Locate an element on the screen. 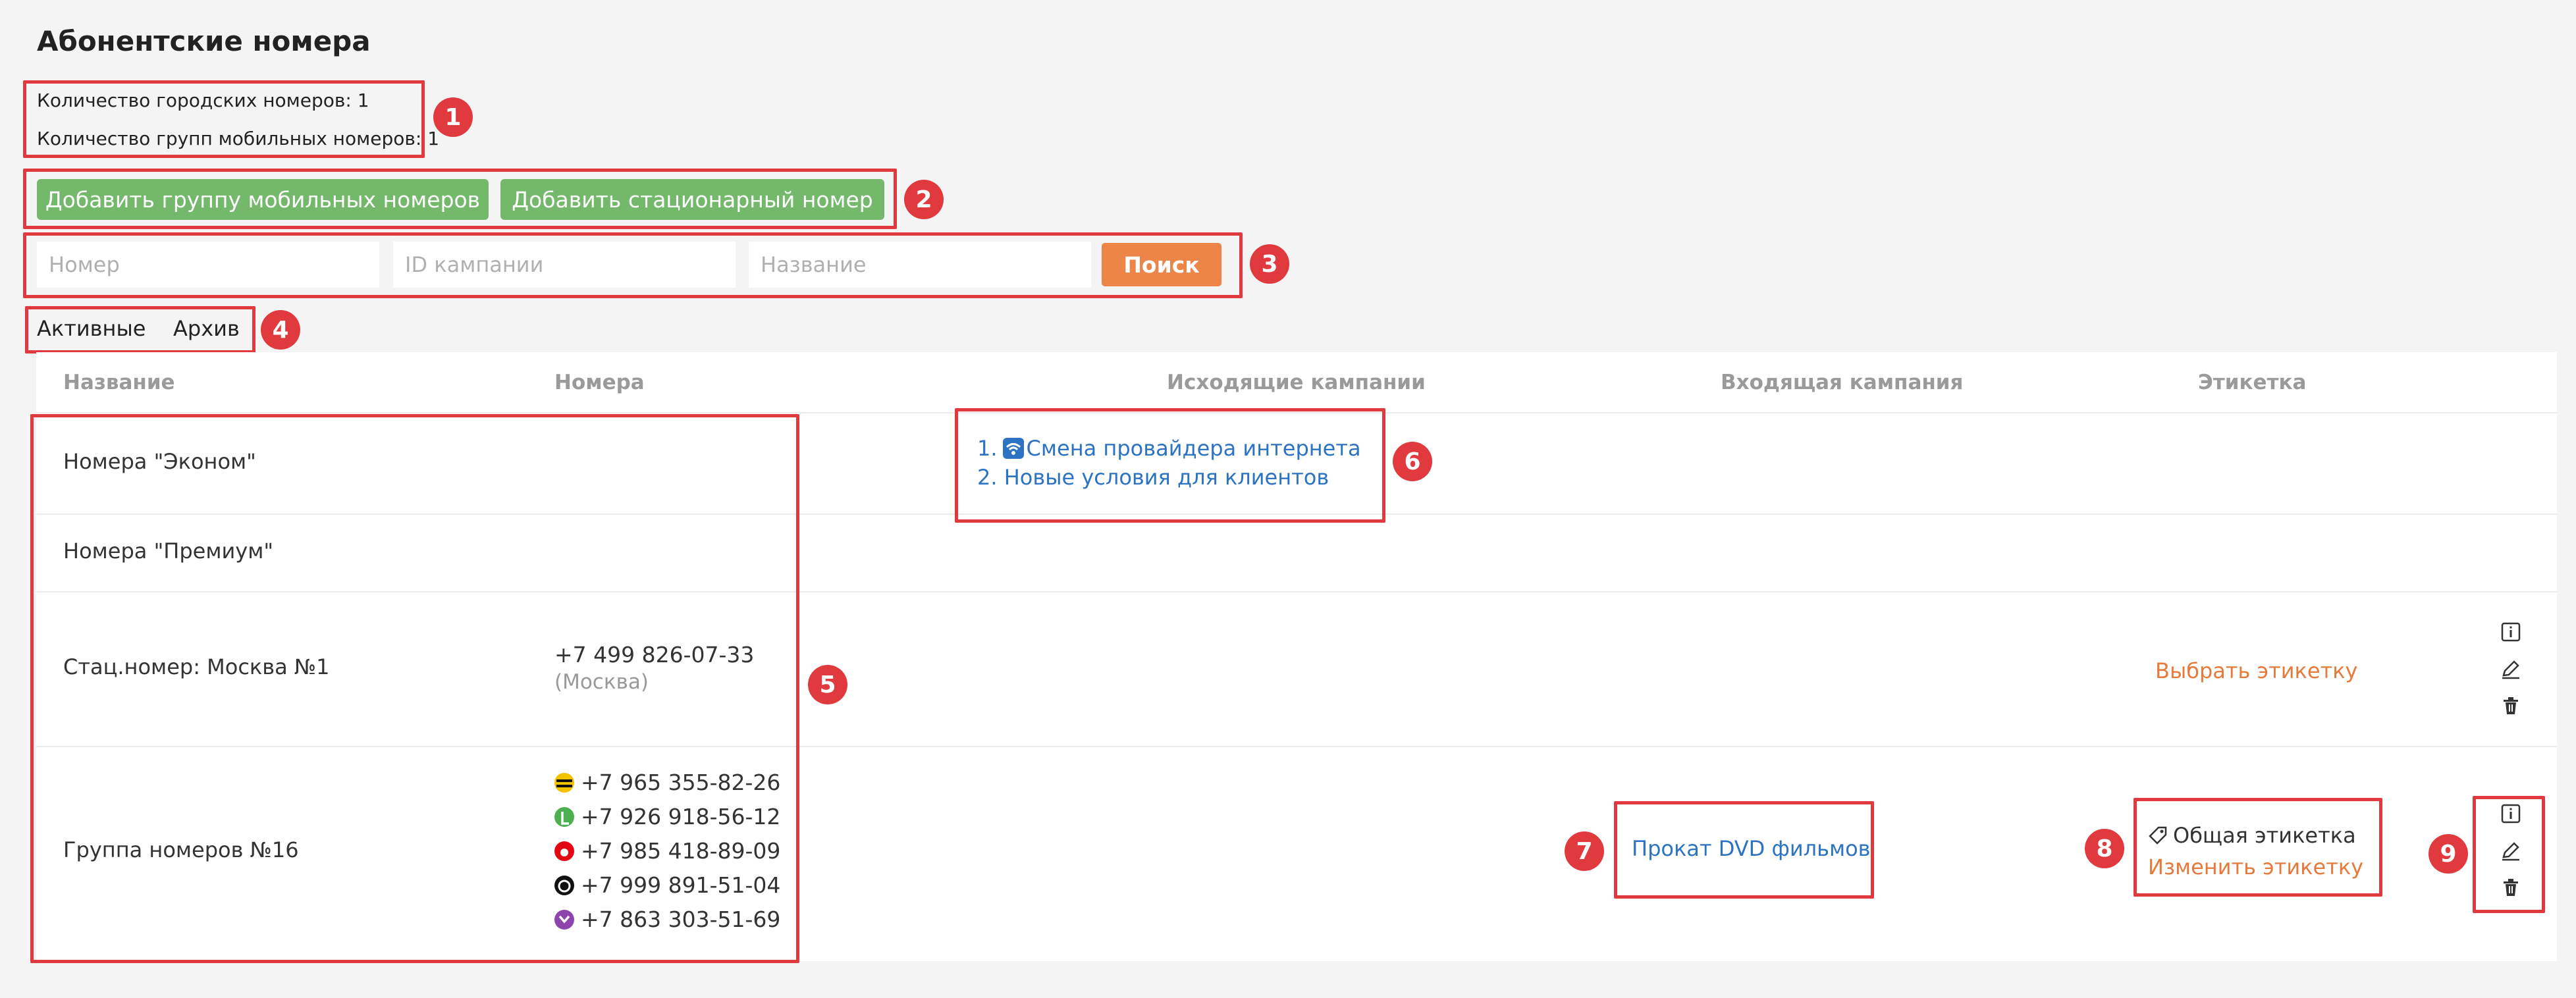 The height and width of the screenshot is (998, 2576). callout-badge-2: 2 is located at coordinates (924, 199).